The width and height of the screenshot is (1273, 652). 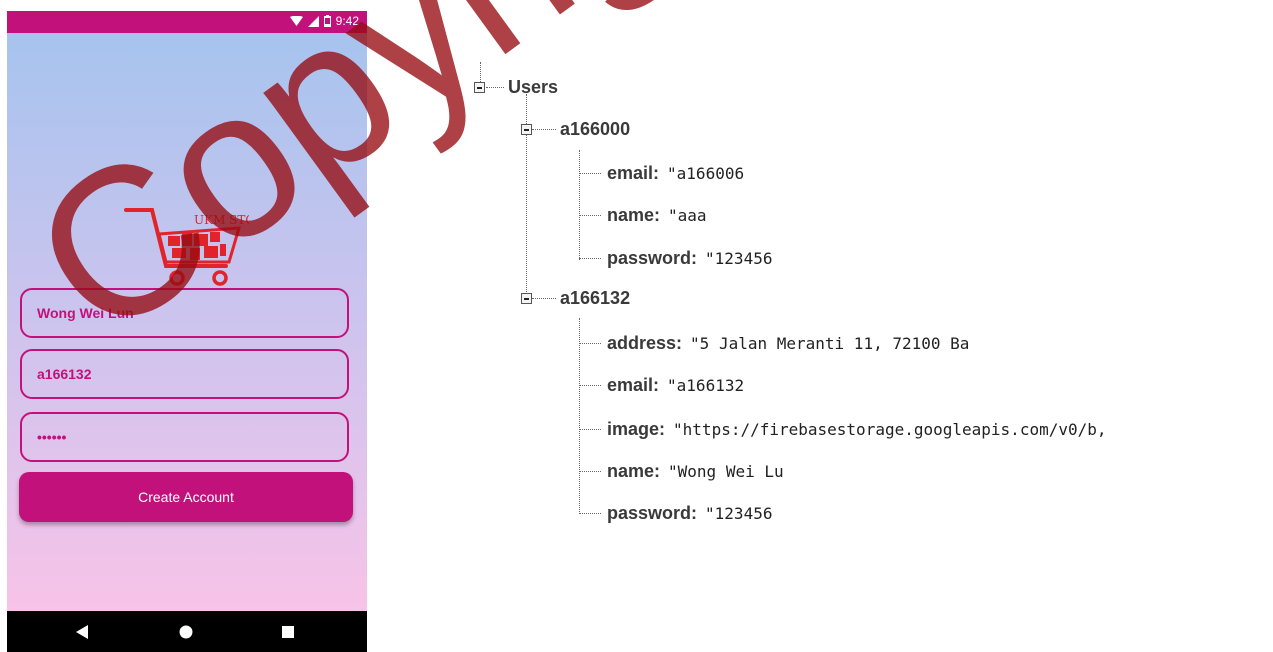 What do you see at coordinates (526, 298) in the screenshot?
I see `collapse-a166132-toggle` at bounding box center [526, 298].